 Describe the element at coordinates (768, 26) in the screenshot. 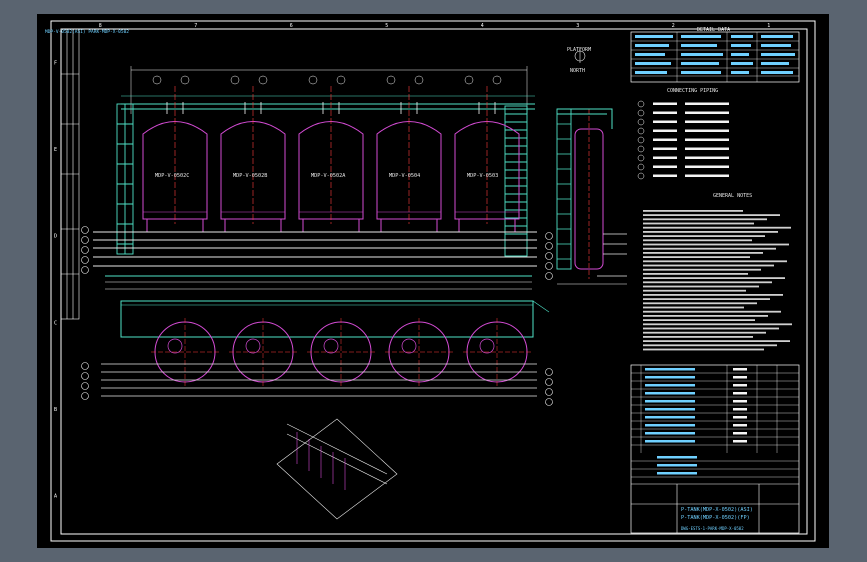

I see `zone-top-1: 1` at that location.